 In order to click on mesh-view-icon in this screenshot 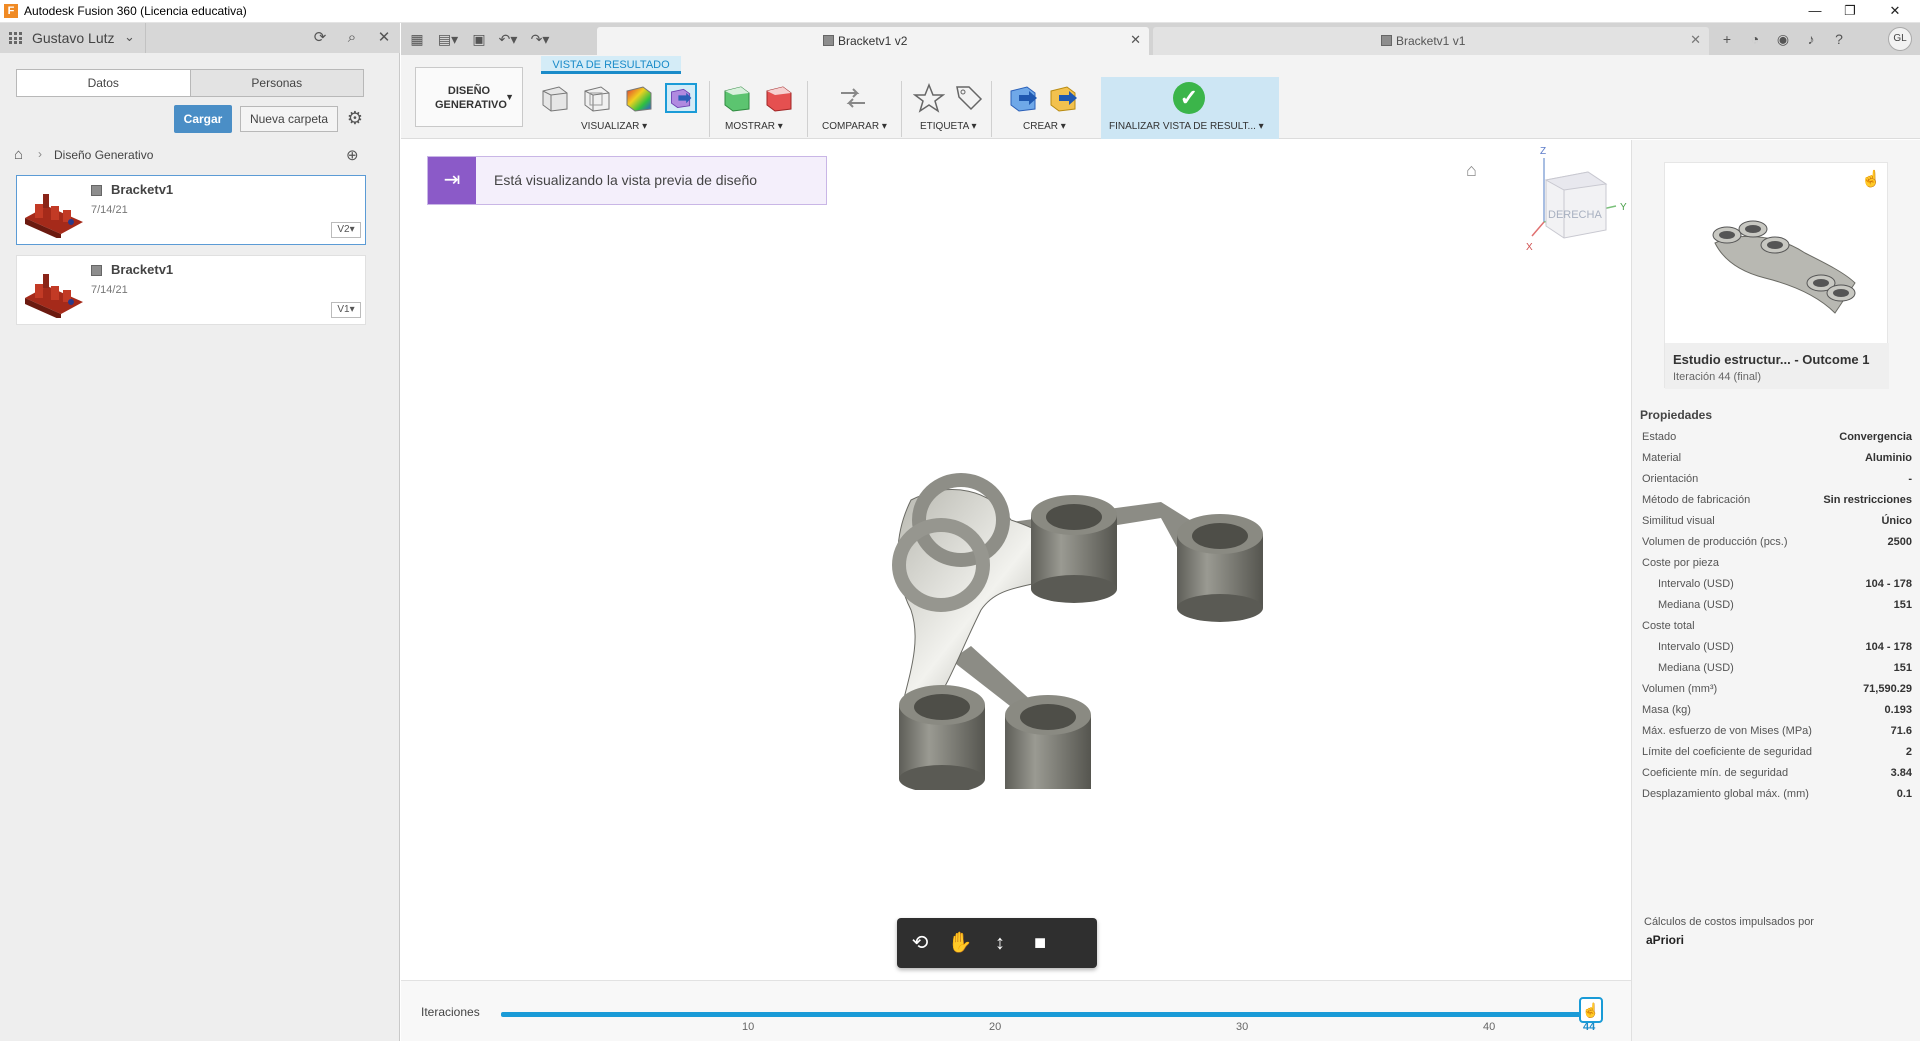, I will do `click(597, 98)`.